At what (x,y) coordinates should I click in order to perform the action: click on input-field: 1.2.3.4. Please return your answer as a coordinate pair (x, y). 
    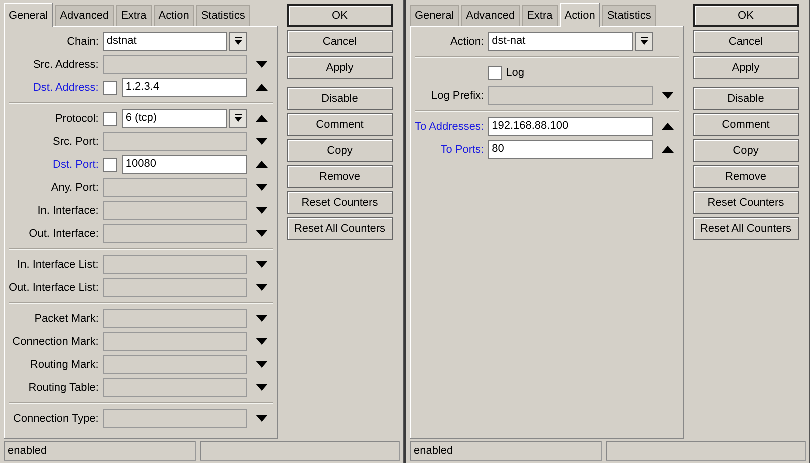
    Looking at the image, I should click on (184, 87).